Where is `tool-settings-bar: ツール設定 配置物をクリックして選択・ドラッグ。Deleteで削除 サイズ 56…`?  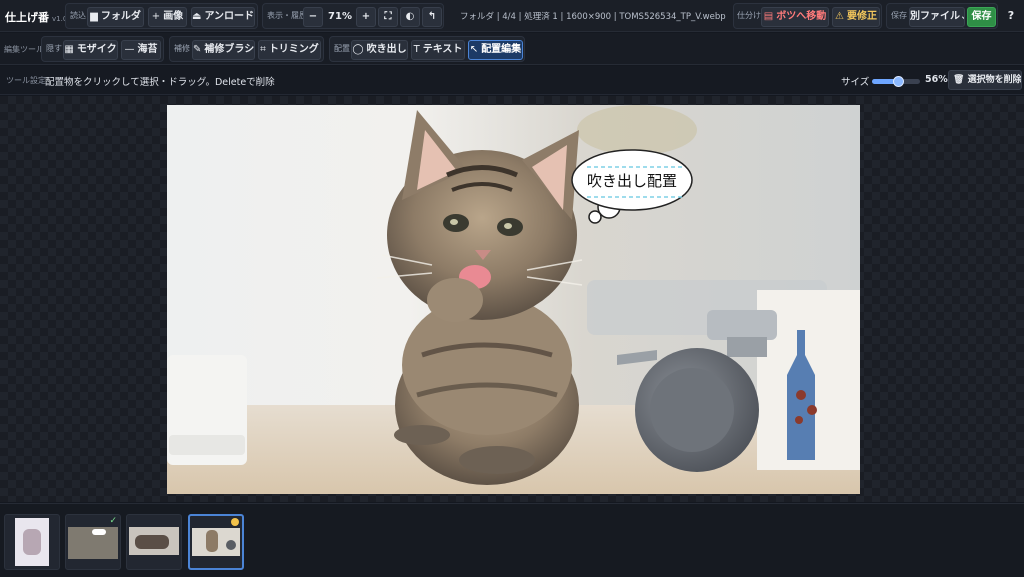 tool-settings-bar: ツール設定 配置物をクリックして選択・ドラッグ。Deleteで削除 サイズ 56… is located at coordinates (512, 80).